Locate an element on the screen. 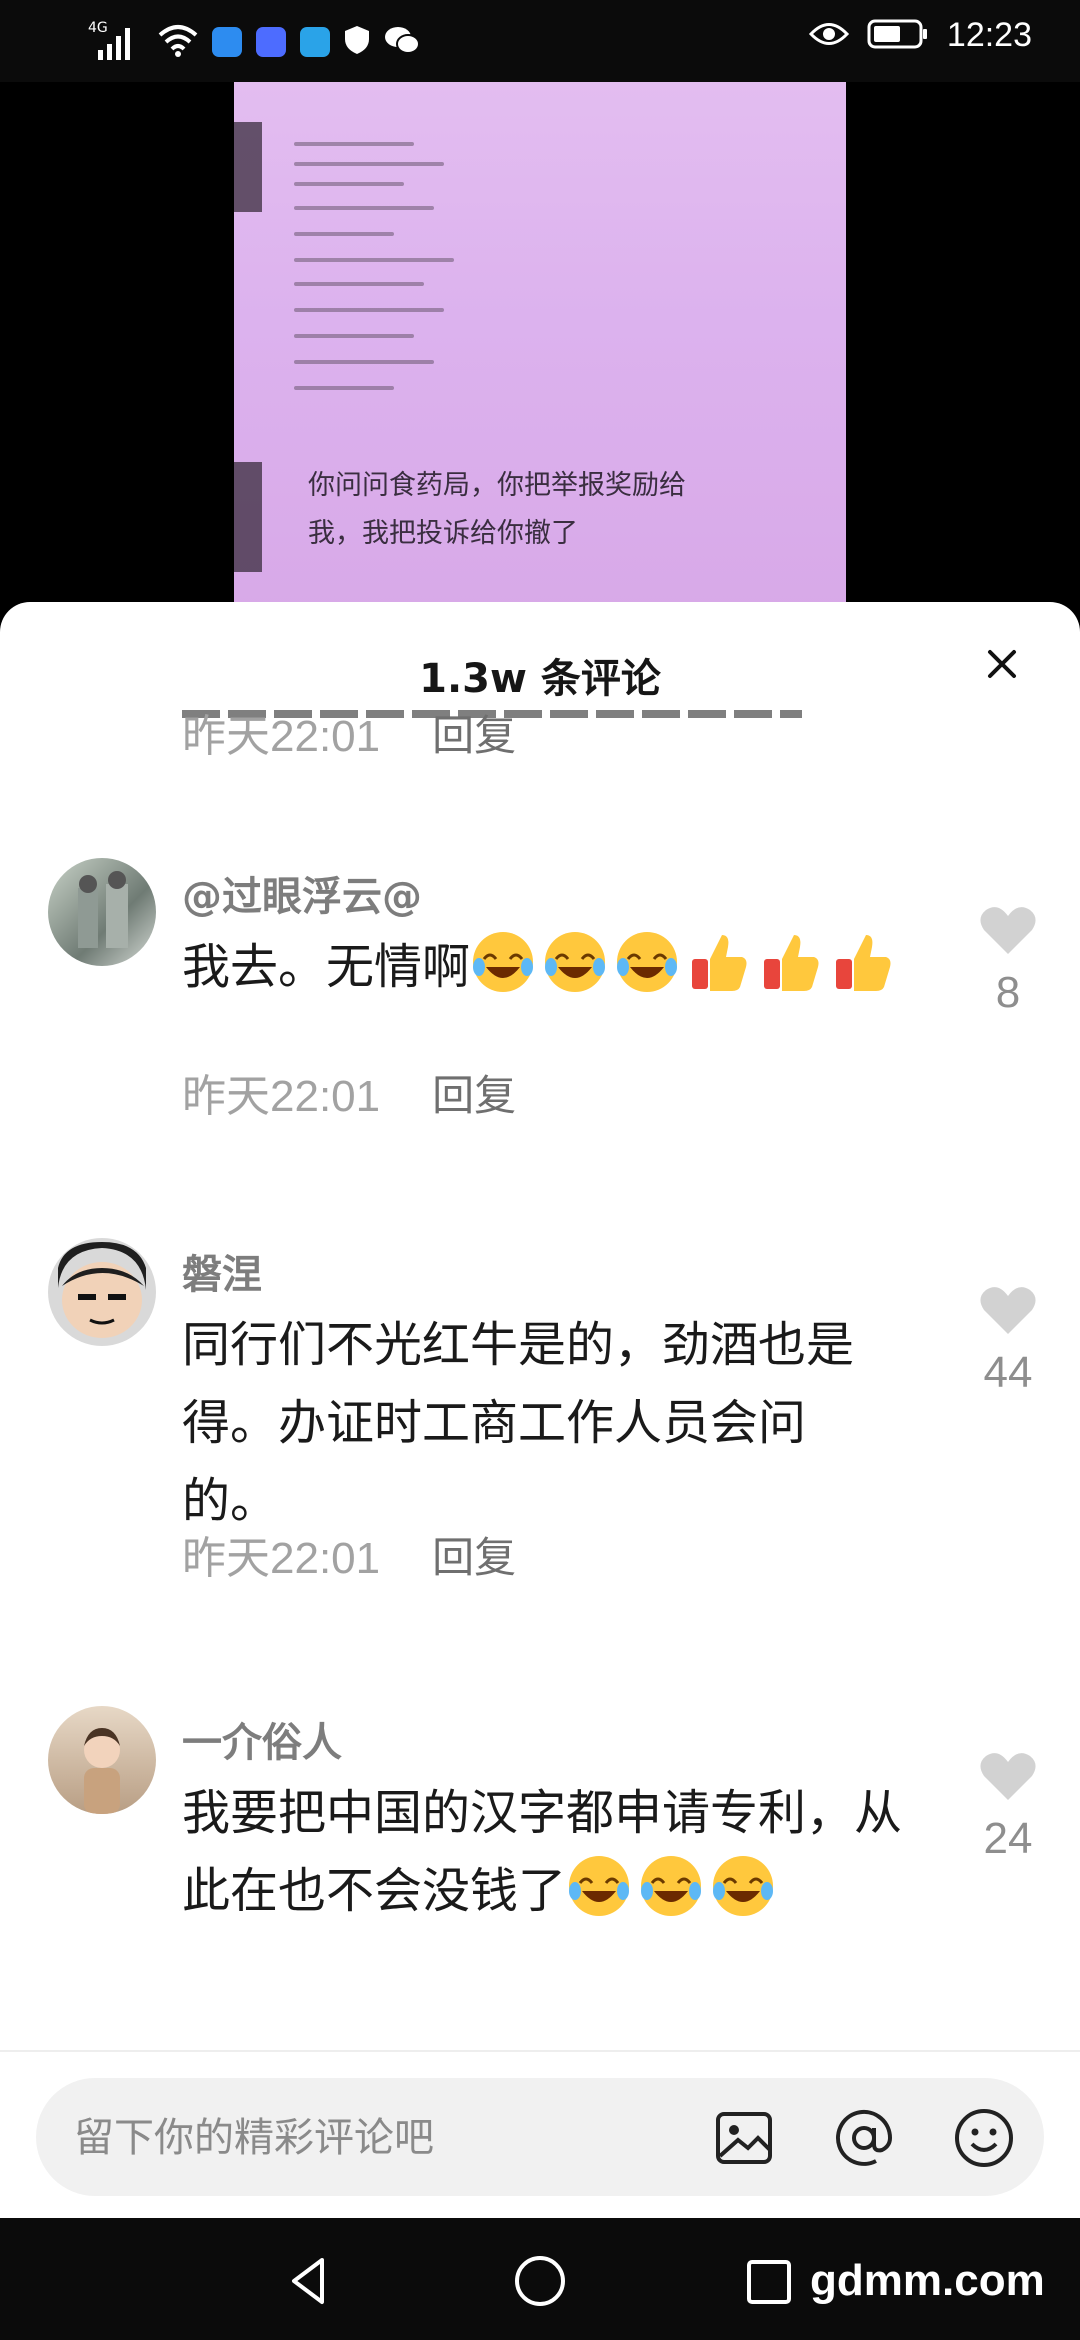  comment-text: 同行们不光红牛是的，劲酒也是得。办证时工商工作人员会问的。 is located at coordinates (518, 1423).